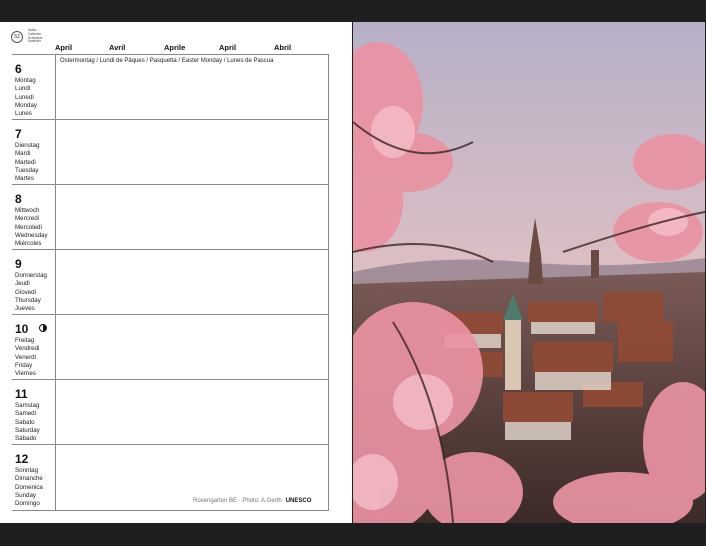  What do you see at coordinates (25, 422) in the screenshot?
I see `weekday-name: Sabato` at bounding box center [25, 422].